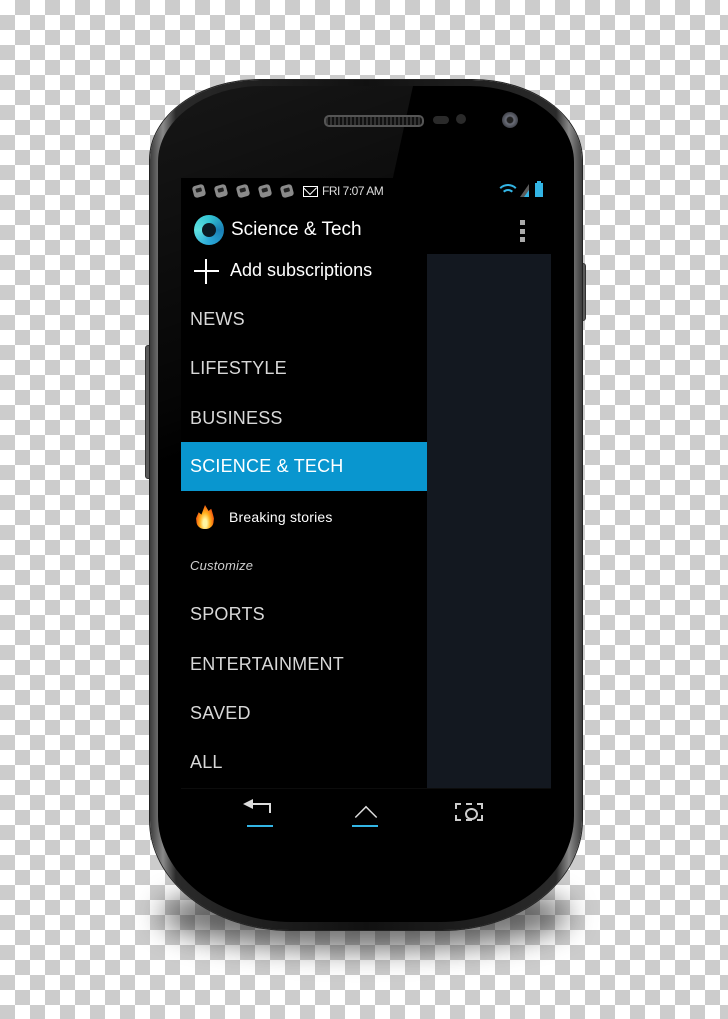  Describe the element at coordinates (304, 614) in the screenshot. I see `drawer-item-sports: SPORTS` at that location.